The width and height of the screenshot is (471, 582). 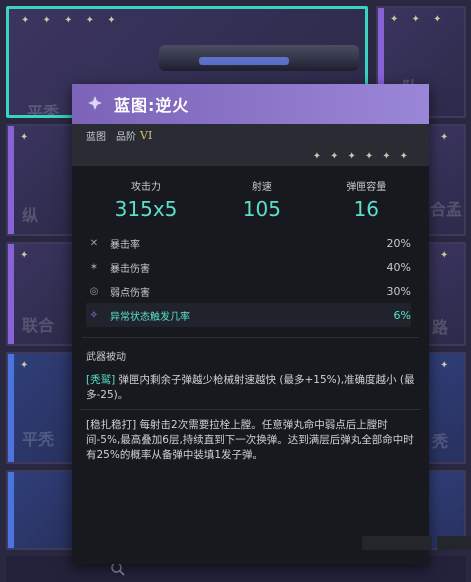 What do you see at coordinates (38, 325) in the screenshot?
I see `card-faction-text: 联合` at bounding box center [38, 325].